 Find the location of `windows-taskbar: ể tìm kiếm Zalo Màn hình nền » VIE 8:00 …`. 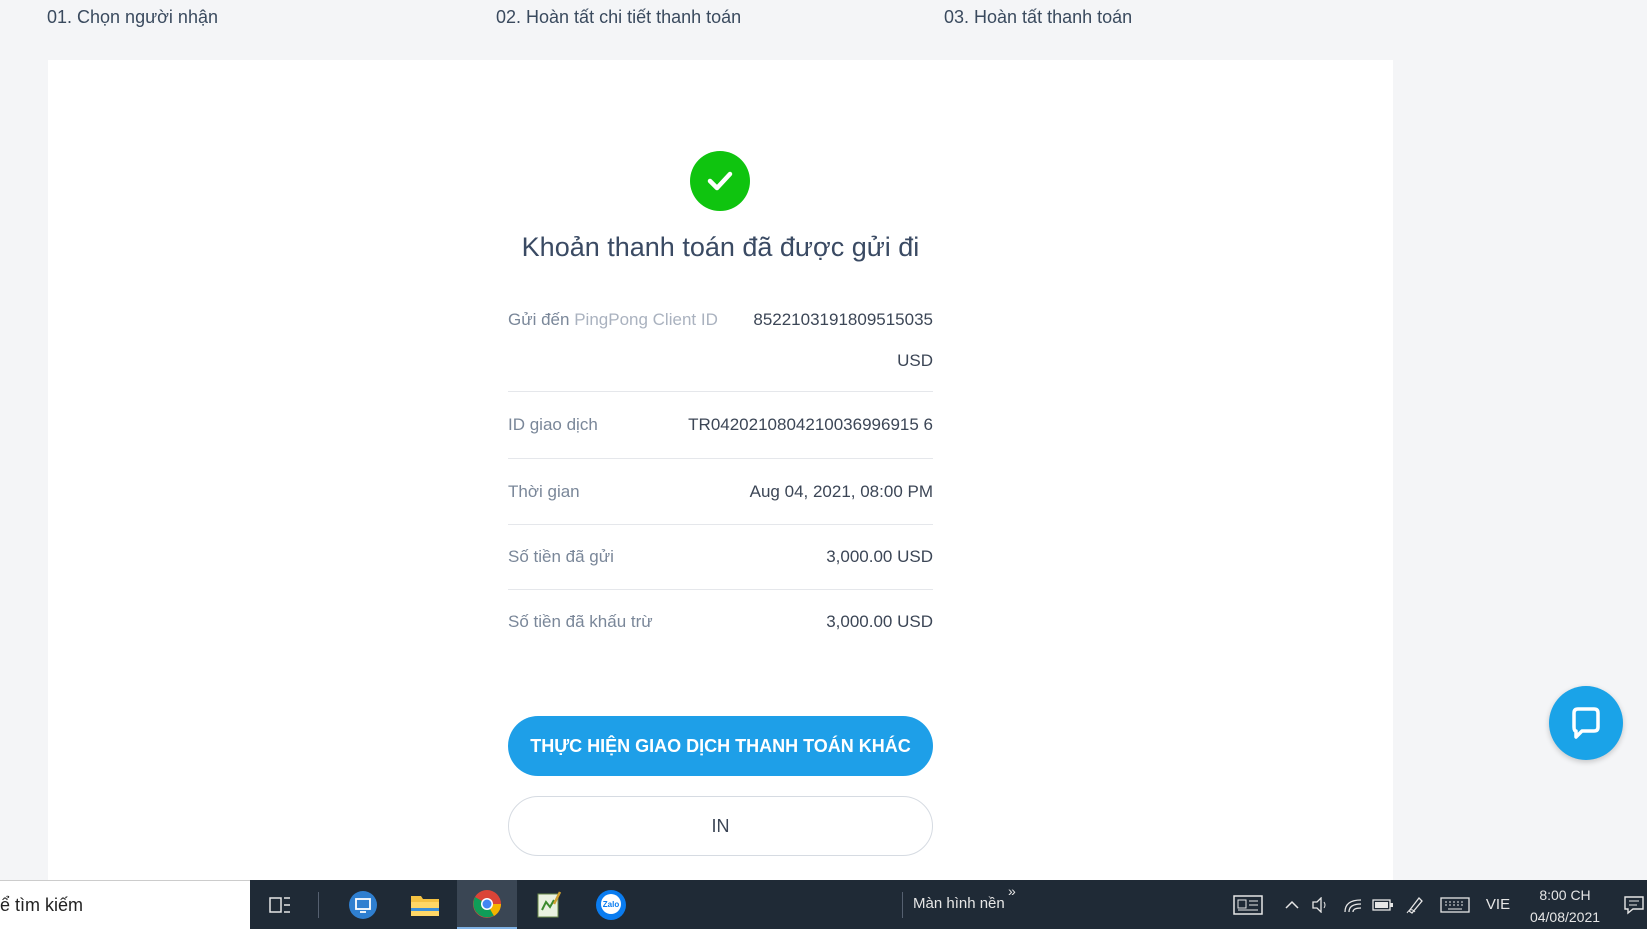

windows-taskbar: ể tìm kiếm Zalo Màn hình nền » VIE 8:00 … is located at coordinates (823, 904).